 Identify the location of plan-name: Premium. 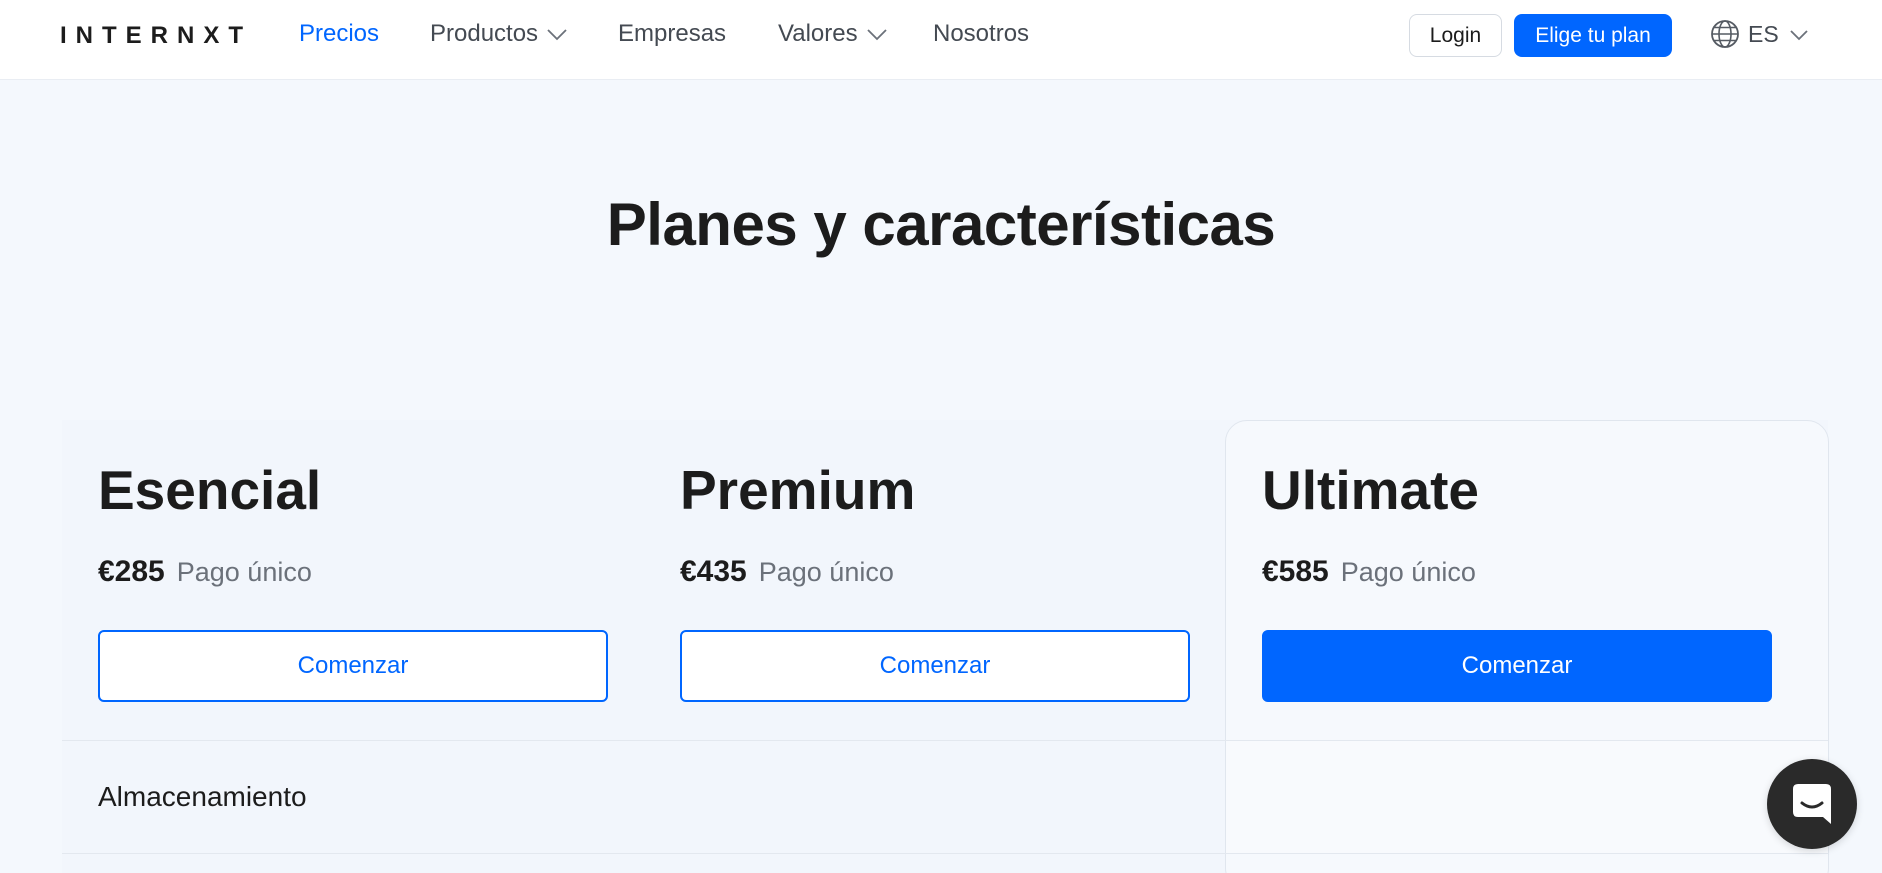
(798, 490).